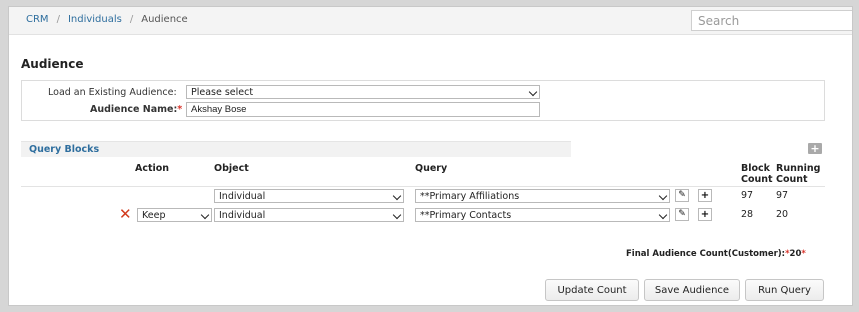 The image size is (859, 312). What do you see at coordinates (174, 215) in the screenshot?
I see `action-select: Keep` at bounding box center [174, 215].